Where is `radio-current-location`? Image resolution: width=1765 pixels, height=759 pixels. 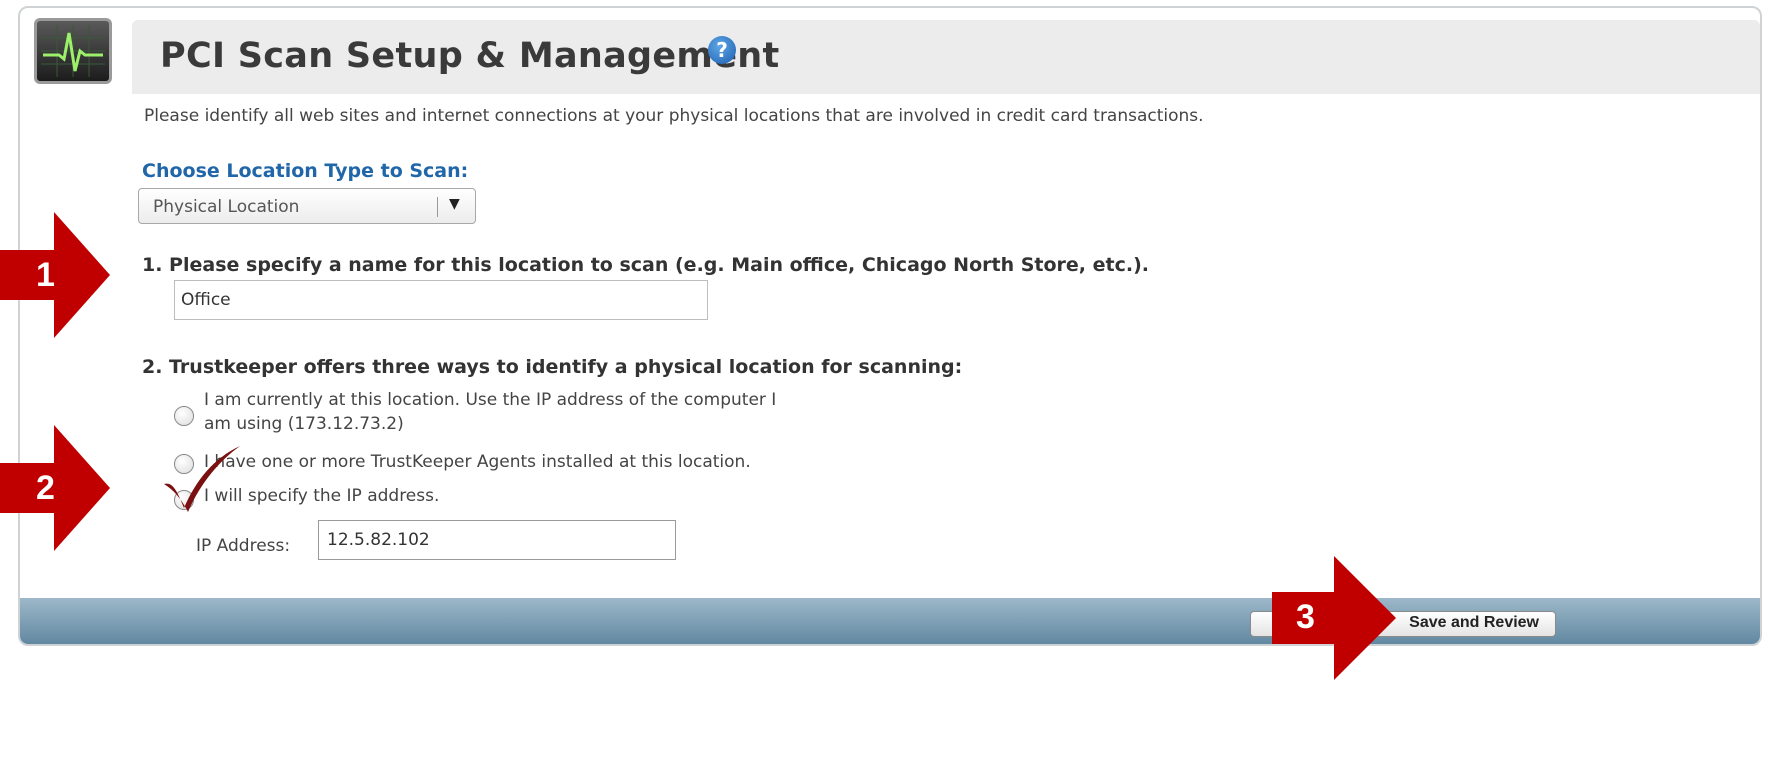
radio-current-location is located at coordinates (184, 416).